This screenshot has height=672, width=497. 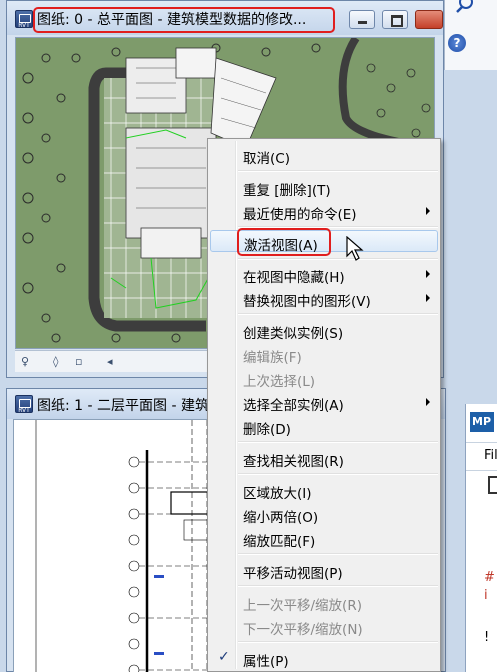 I want to click on right-text-1: #, so click(x=489, y=577).